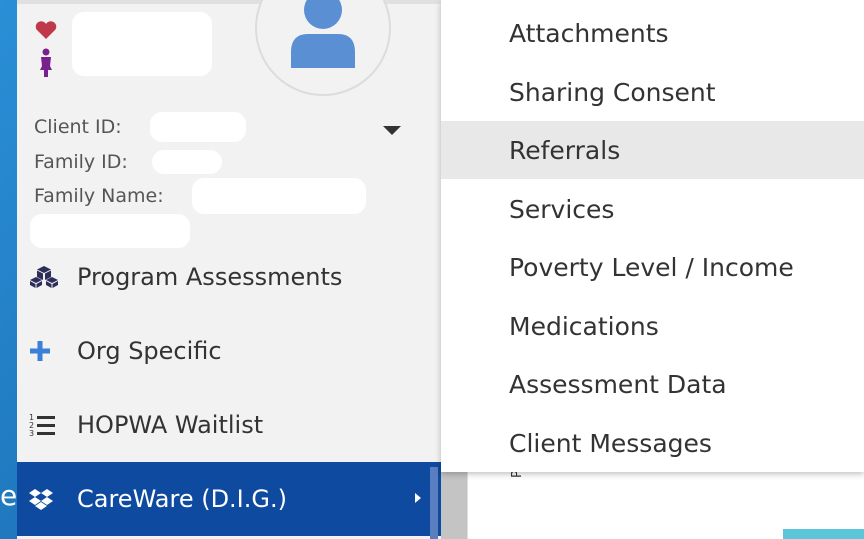 The width and height of the screenshot is (864, 539). I want to click on sidebar-item-hopwa-waitlist: 1 2 3 HOPWA Waitlist, so click(229, 425).